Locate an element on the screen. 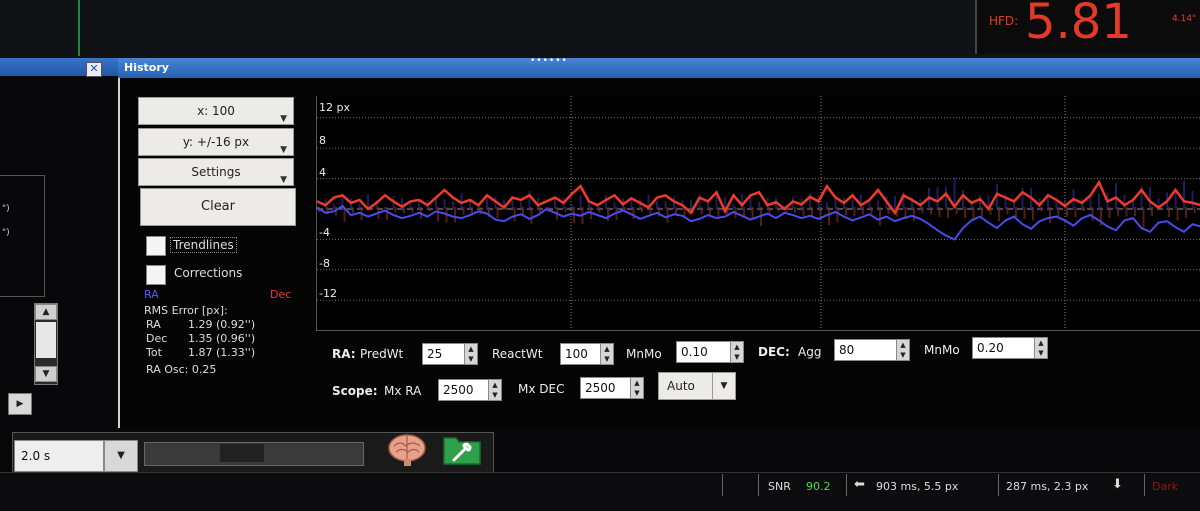  chevron-down-icon: ▼ is located at coordinates (121, 456).